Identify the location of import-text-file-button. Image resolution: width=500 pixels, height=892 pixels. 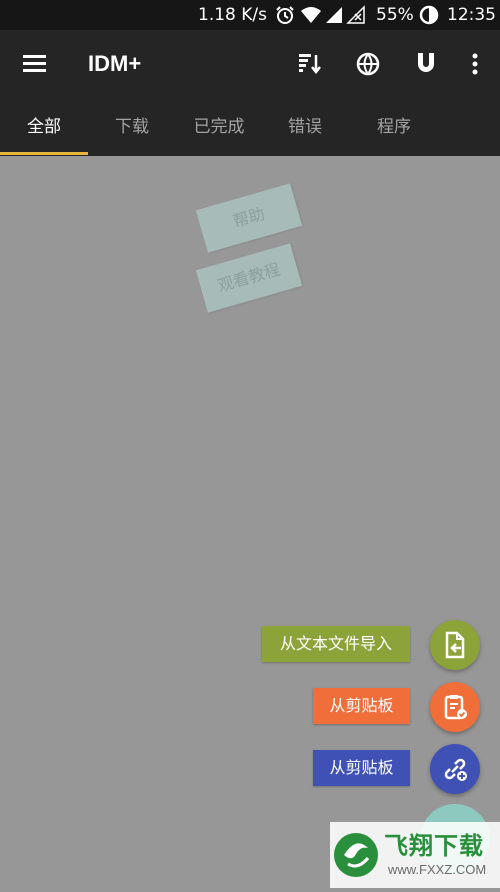
(455, 645).